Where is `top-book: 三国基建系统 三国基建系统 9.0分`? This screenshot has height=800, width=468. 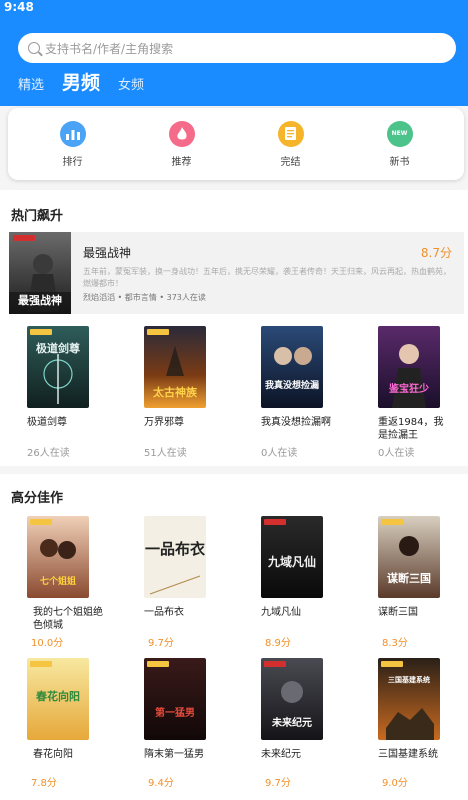
top-book: 三国基建系统 三国基建系统 9.0分 is located at coordinates (407, 723).